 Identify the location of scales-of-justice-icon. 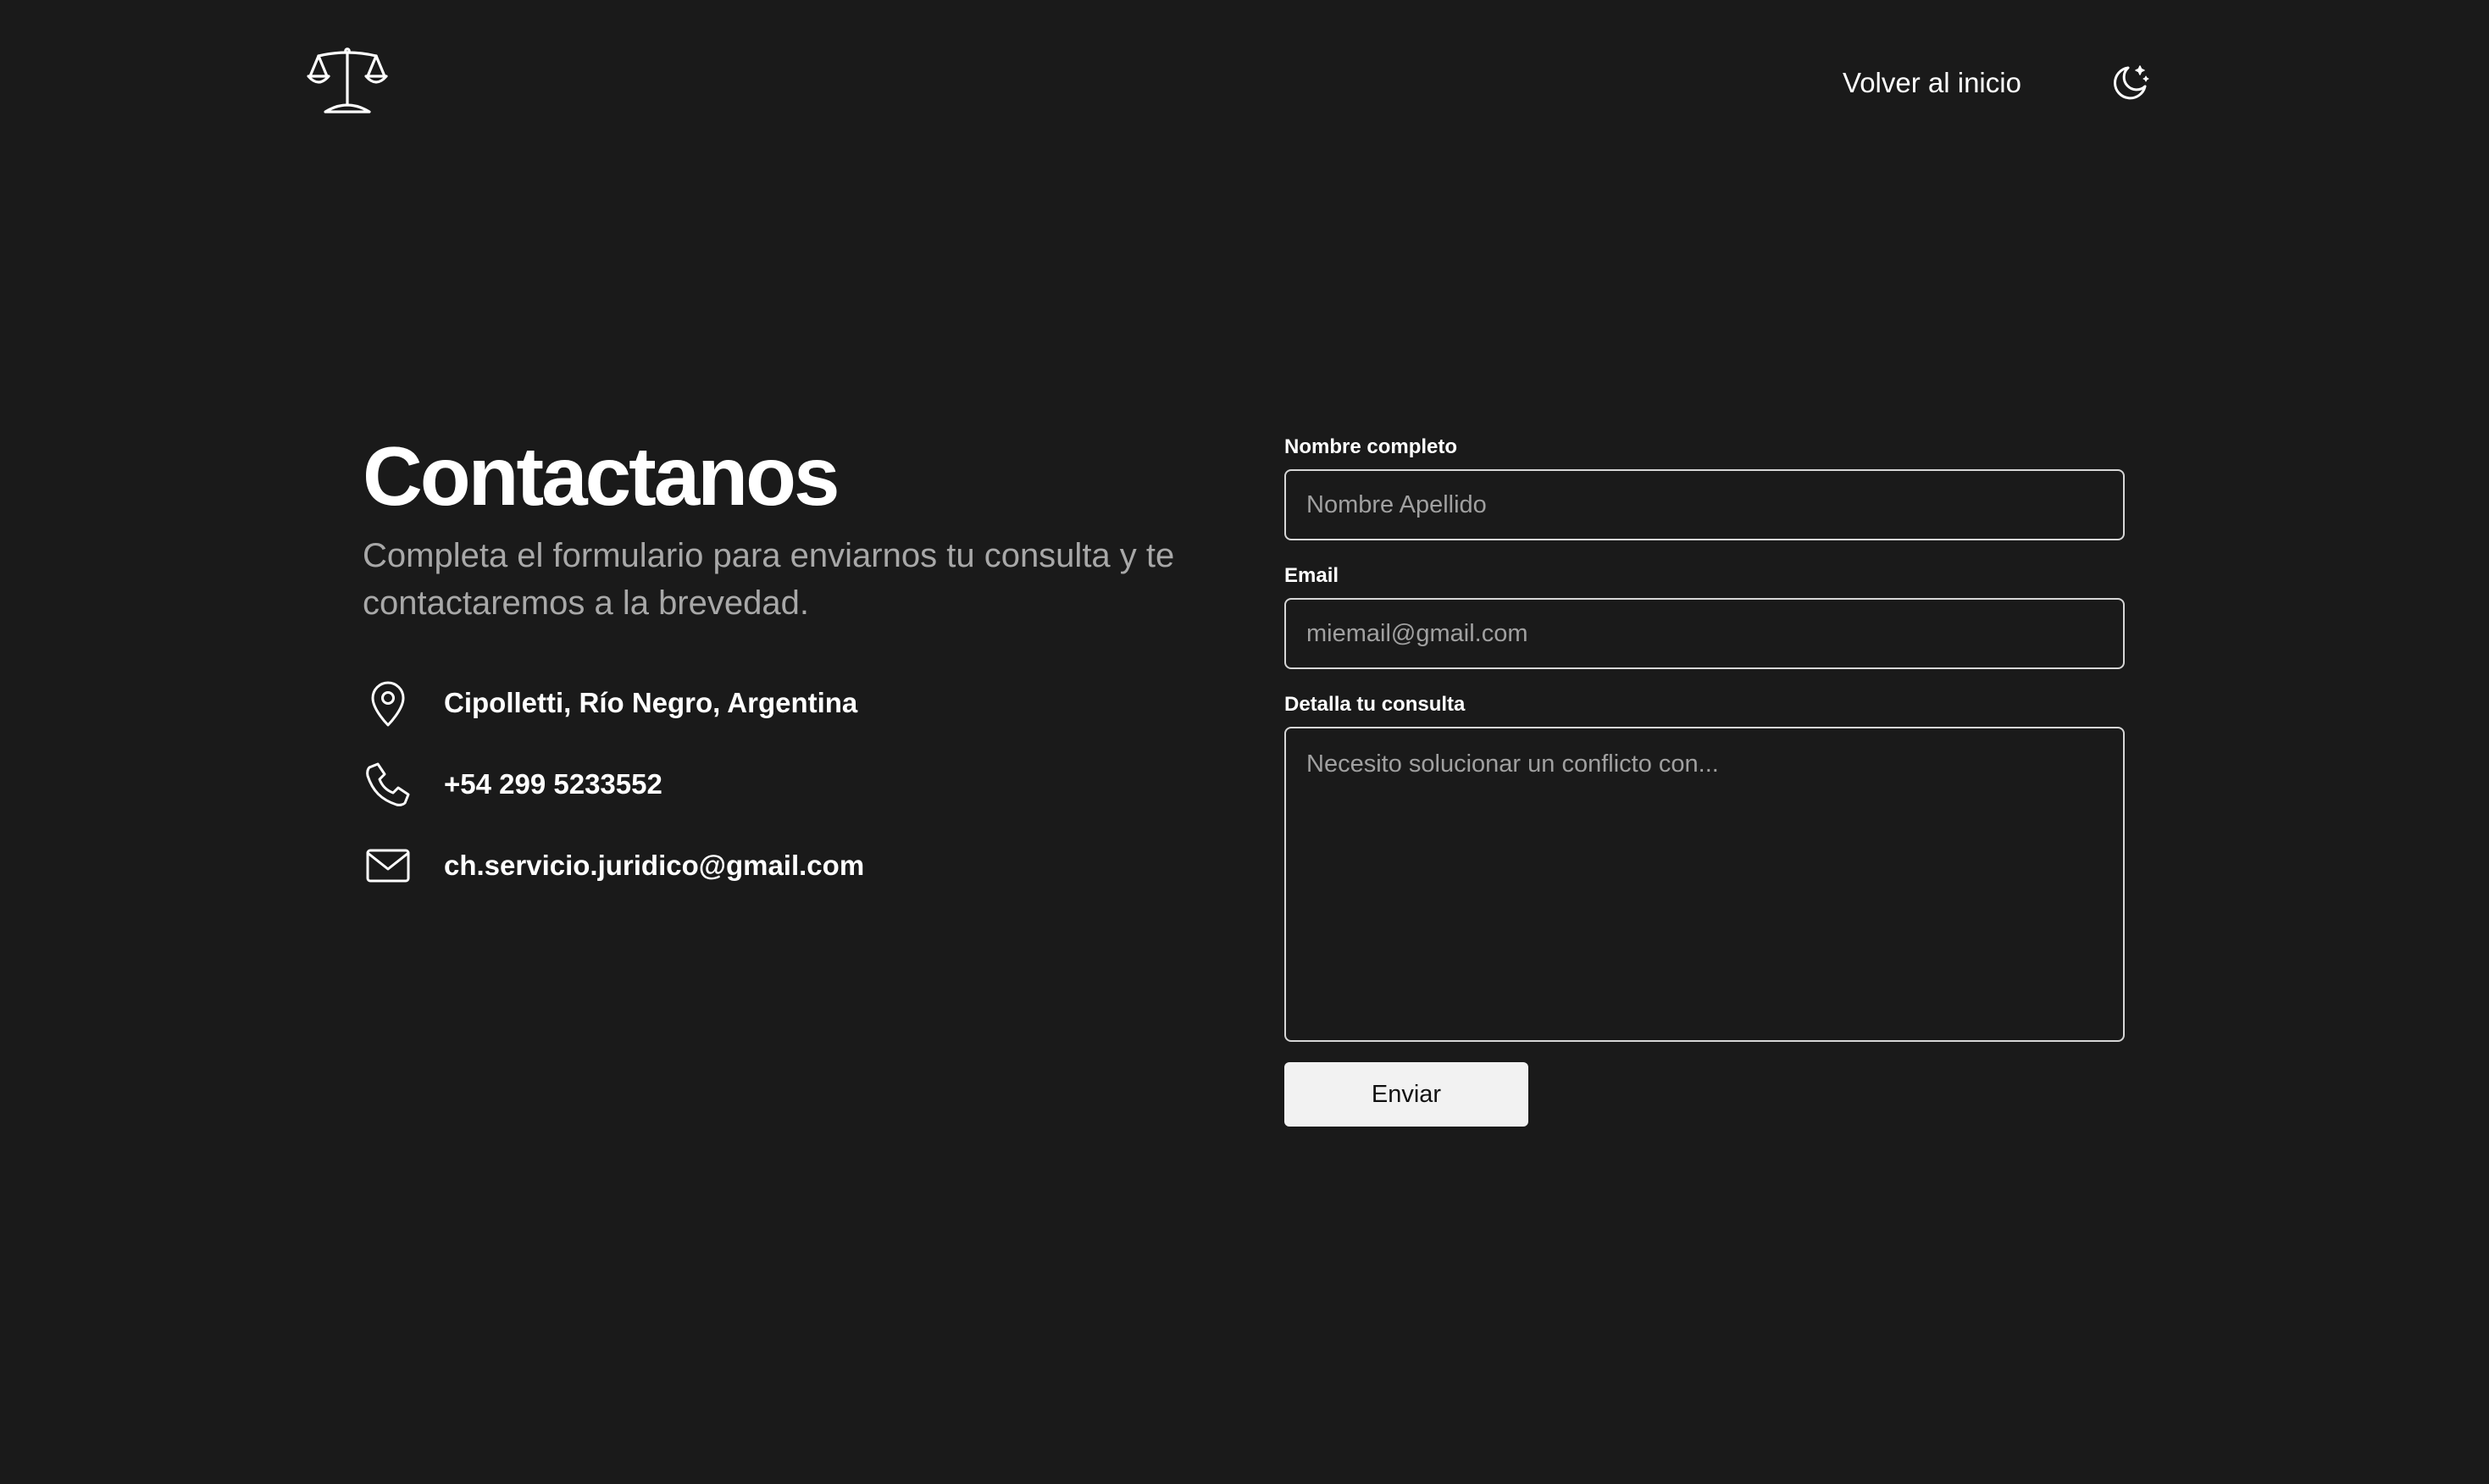
(347, 80).